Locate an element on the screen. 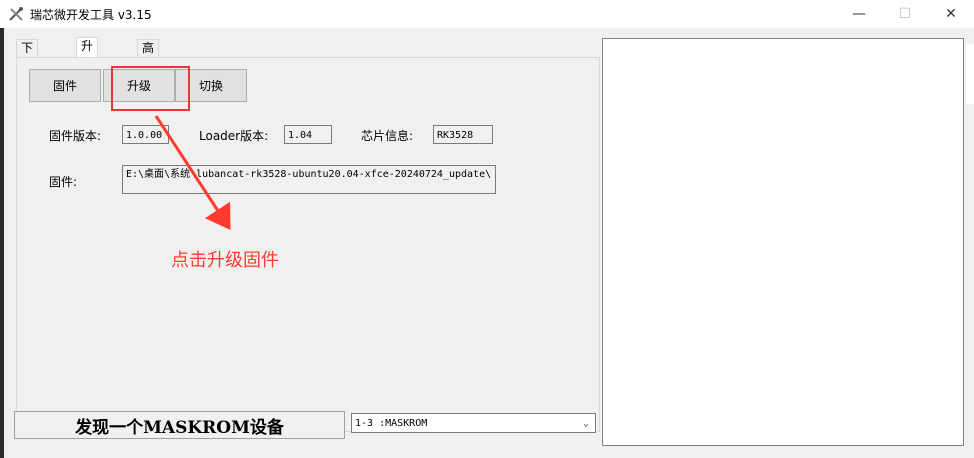 Image resolution: width=974 pixels, height=458 pixels. close-button: ✕ is located at coordinates (951, 14).